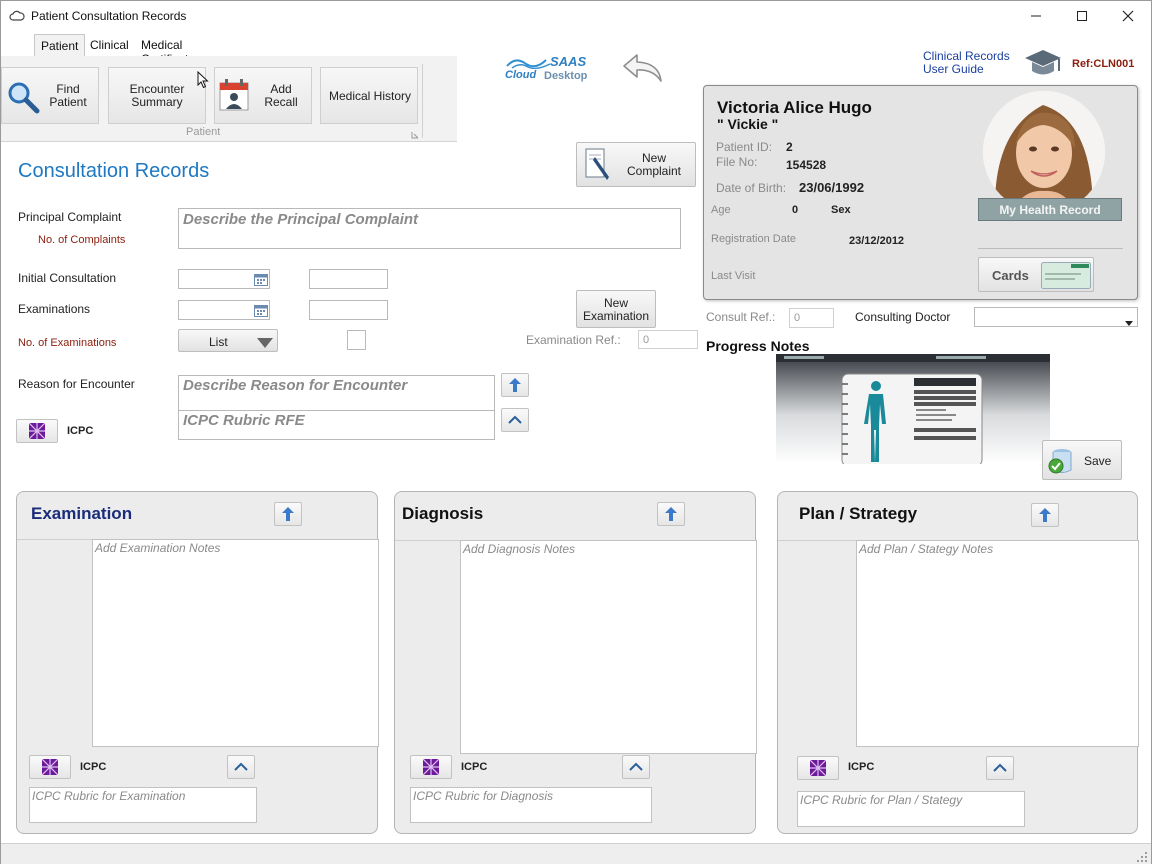 The height and width of the screenshot is (864, 1152). What do you see at coordinates (224, 279) in the screenshot?
I see `initial-consultation-date-input` at bounding box center [224, 279].